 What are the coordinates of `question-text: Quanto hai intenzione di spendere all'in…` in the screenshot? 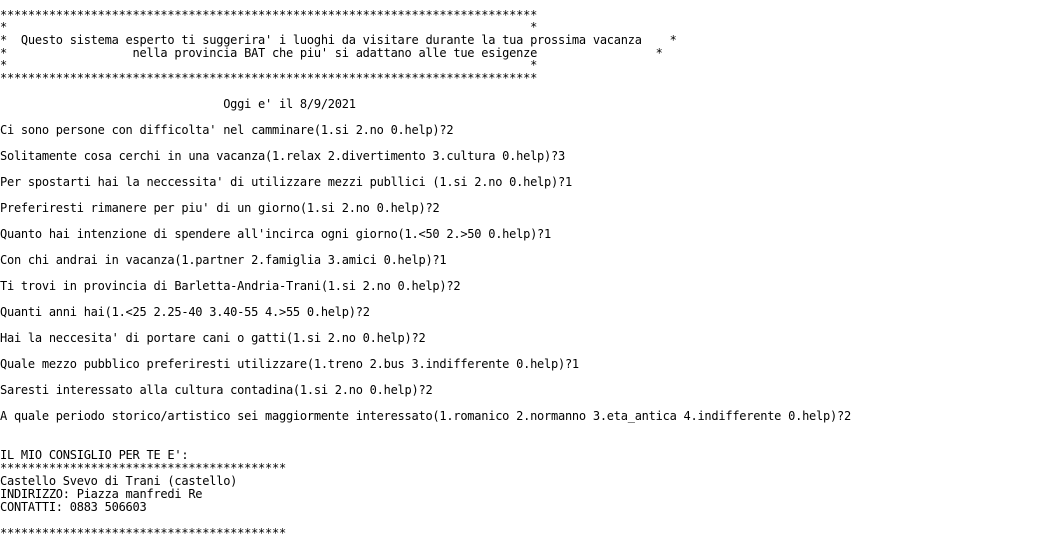 It's located at (272, 234).